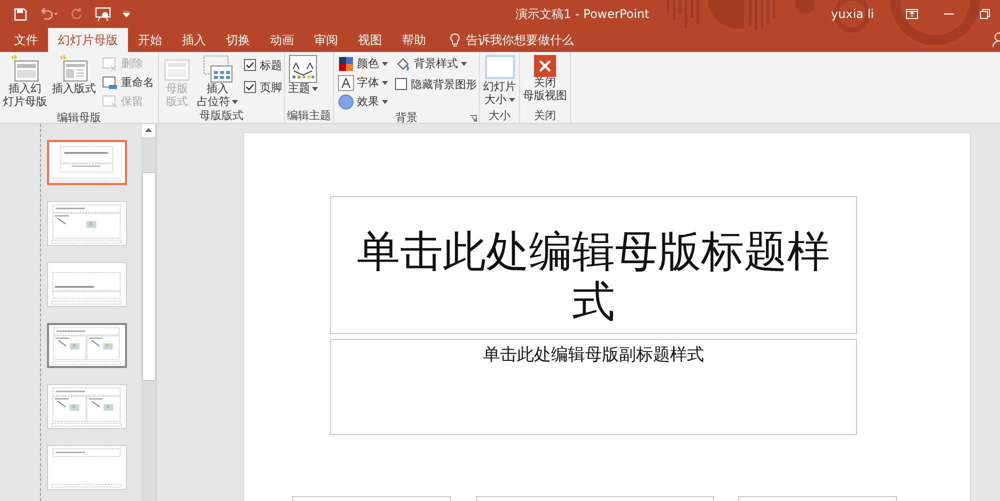 The image size is (1000, 501). Describe the element at coordinates (79, 117) in the screenshot. I see `group-label: 编辑母版` at that location.